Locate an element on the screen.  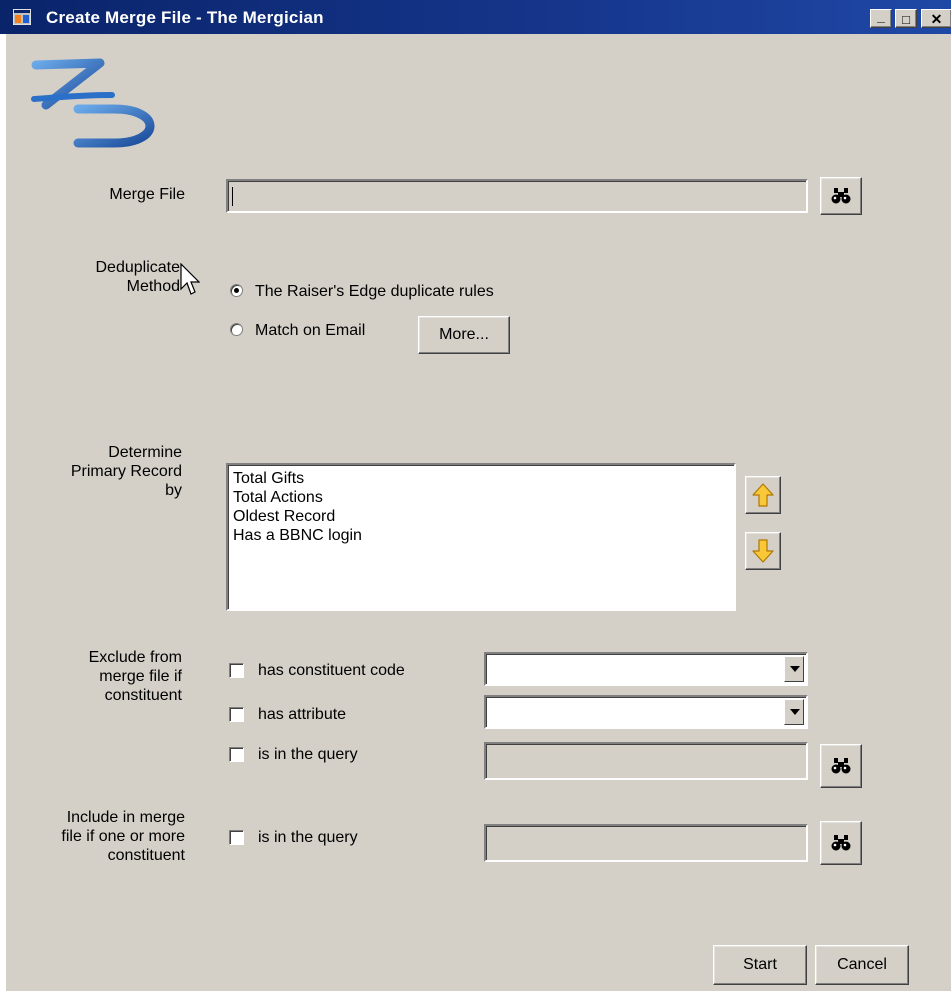
exclude-query-browse-button is located at coordinates (841, 766).